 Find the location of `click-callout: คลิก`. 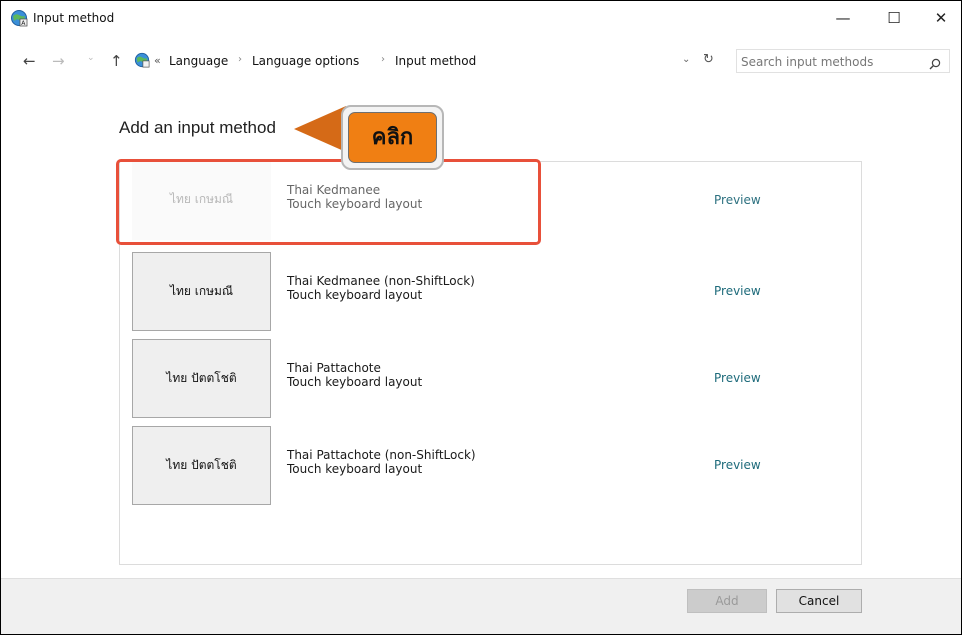

click-callout: คลิก is located at coordinates (392, 137).